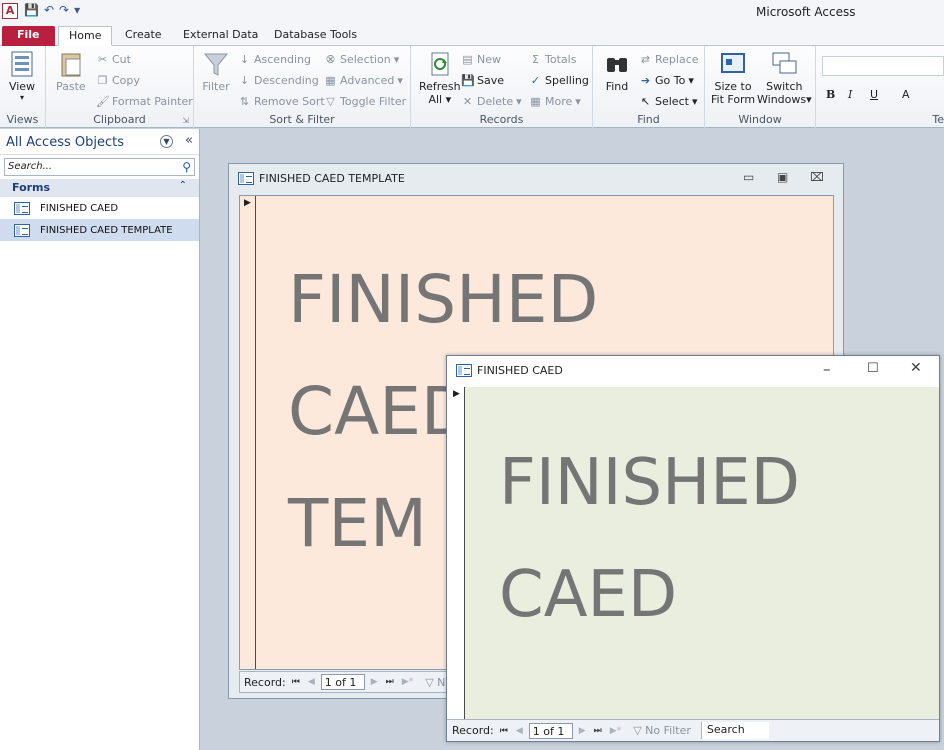  I want to click on caed-title-bar: FINISHED CAED, so click(693, 370).